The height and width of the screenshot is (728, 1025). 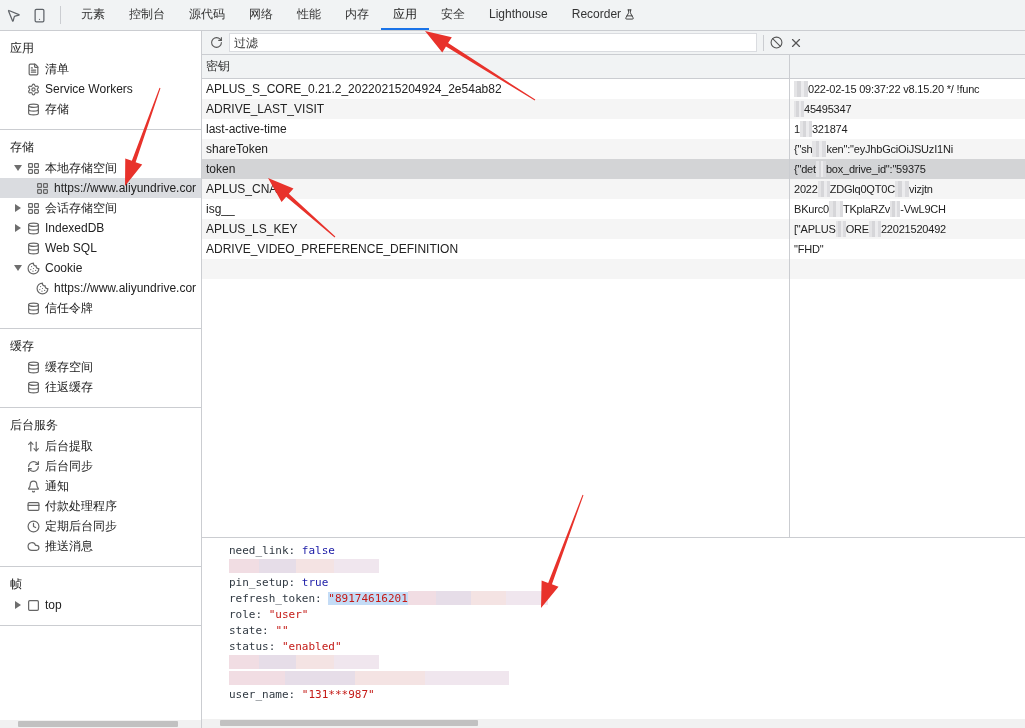 What do you see at coordinates (33, 69) in the screenshot?
I see `document-icon` at bounding box center [33, 69].